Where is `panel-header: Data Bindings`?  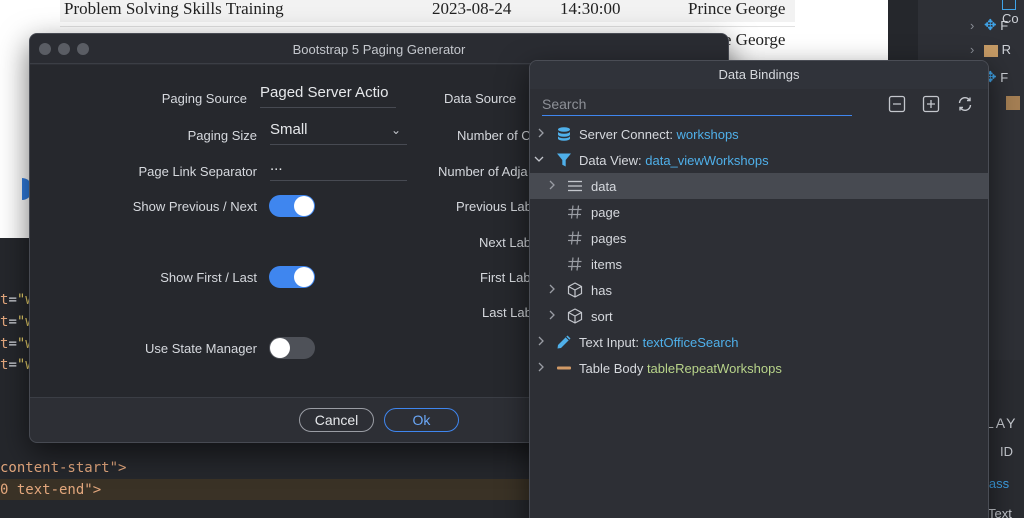 panel-header: Data Bindings is located at coordinates (759, 75).